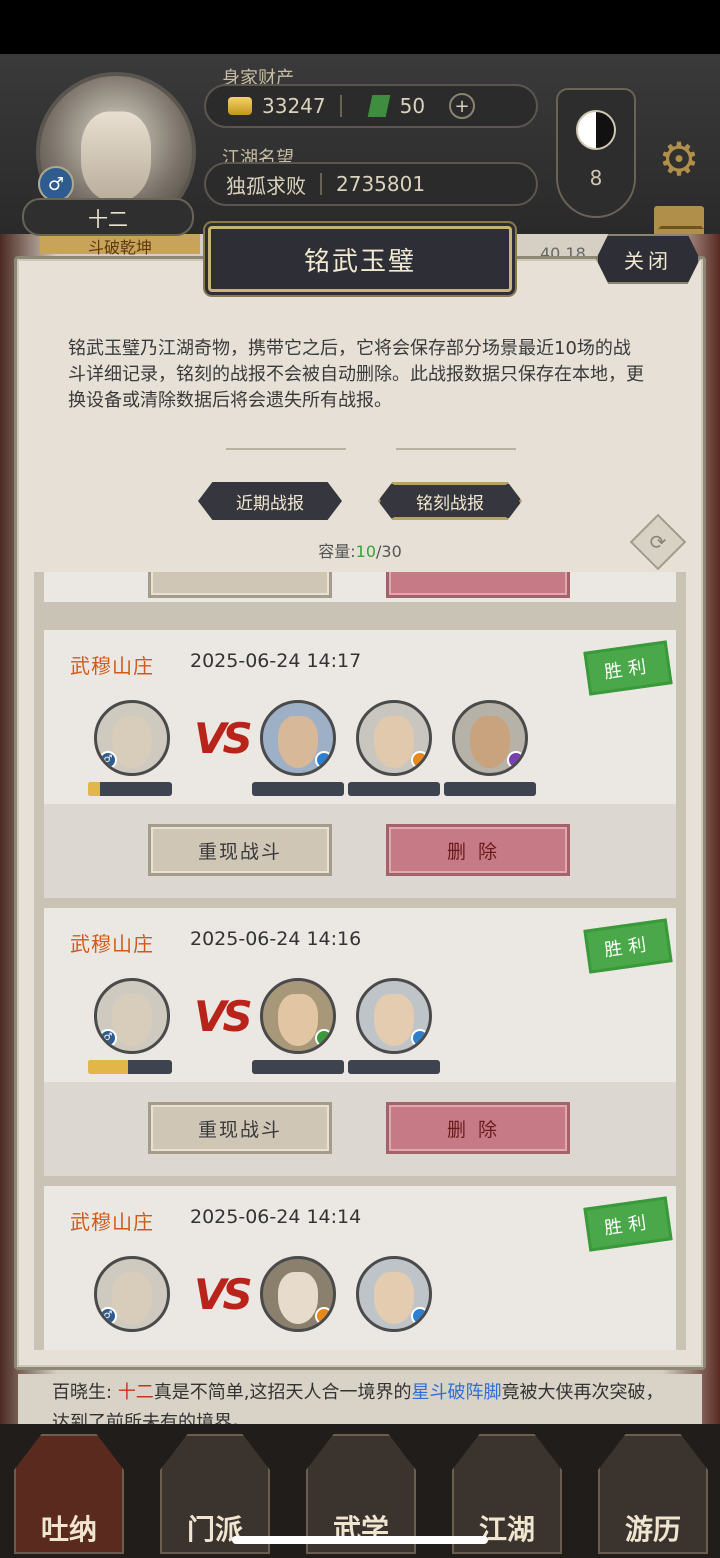  What do you see at coordinates (276, 1217) in the screenshot?
I see `battle-time: 2025-06-24 14:14` at bounding box center [276, 1217].